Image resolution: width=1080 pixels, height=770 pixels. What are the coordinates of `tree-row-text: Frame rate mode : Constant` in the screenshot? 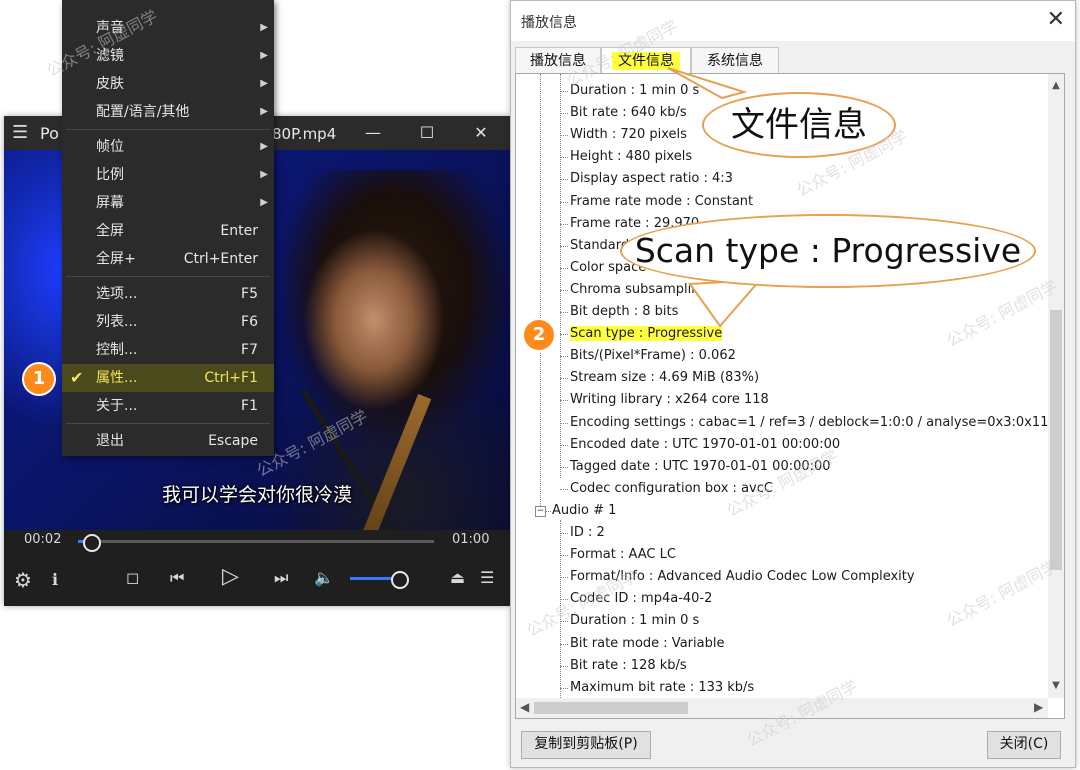 It's located at (662, 201).